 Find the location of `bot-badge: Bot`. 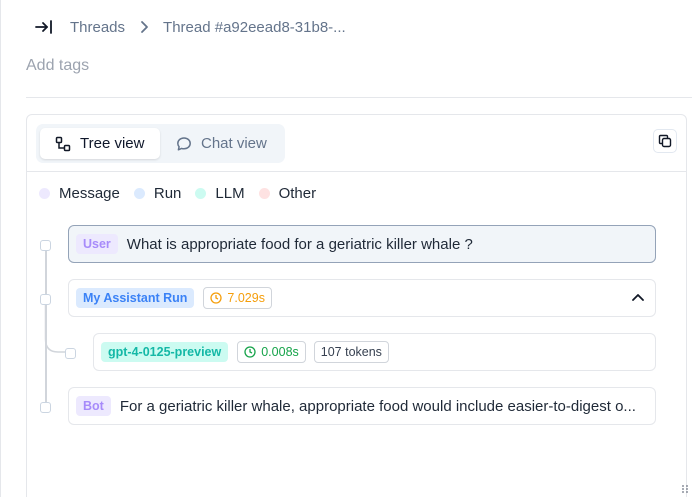

bot-badge: Bot is located at coordinates (93, 406).